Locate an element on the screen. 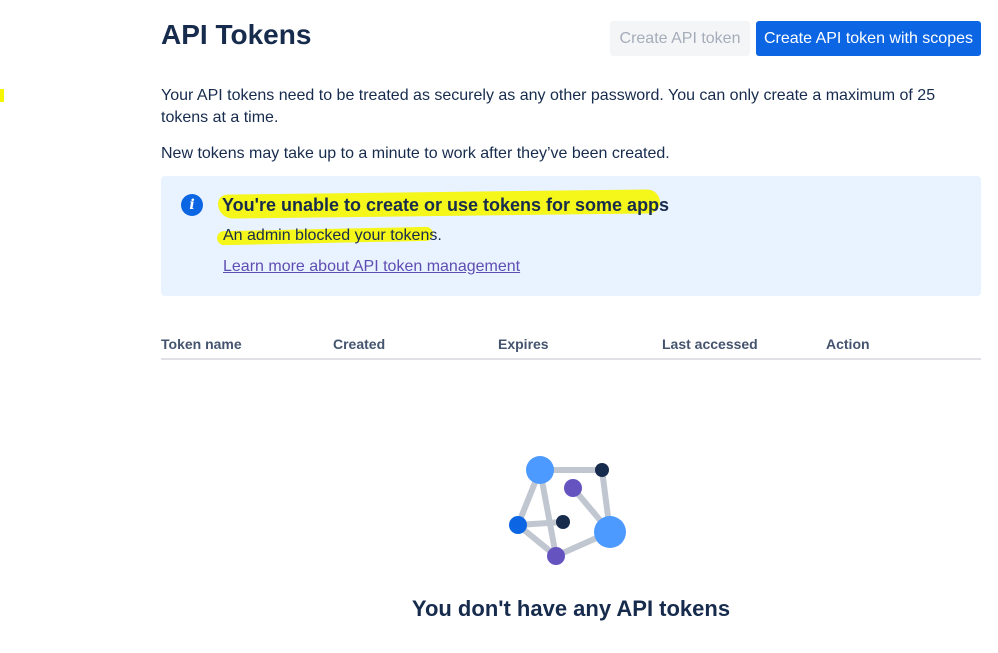 The height and width of the screenshot is (653, 998). column-header-token-name: Token name is located at coordinates (201, 344).